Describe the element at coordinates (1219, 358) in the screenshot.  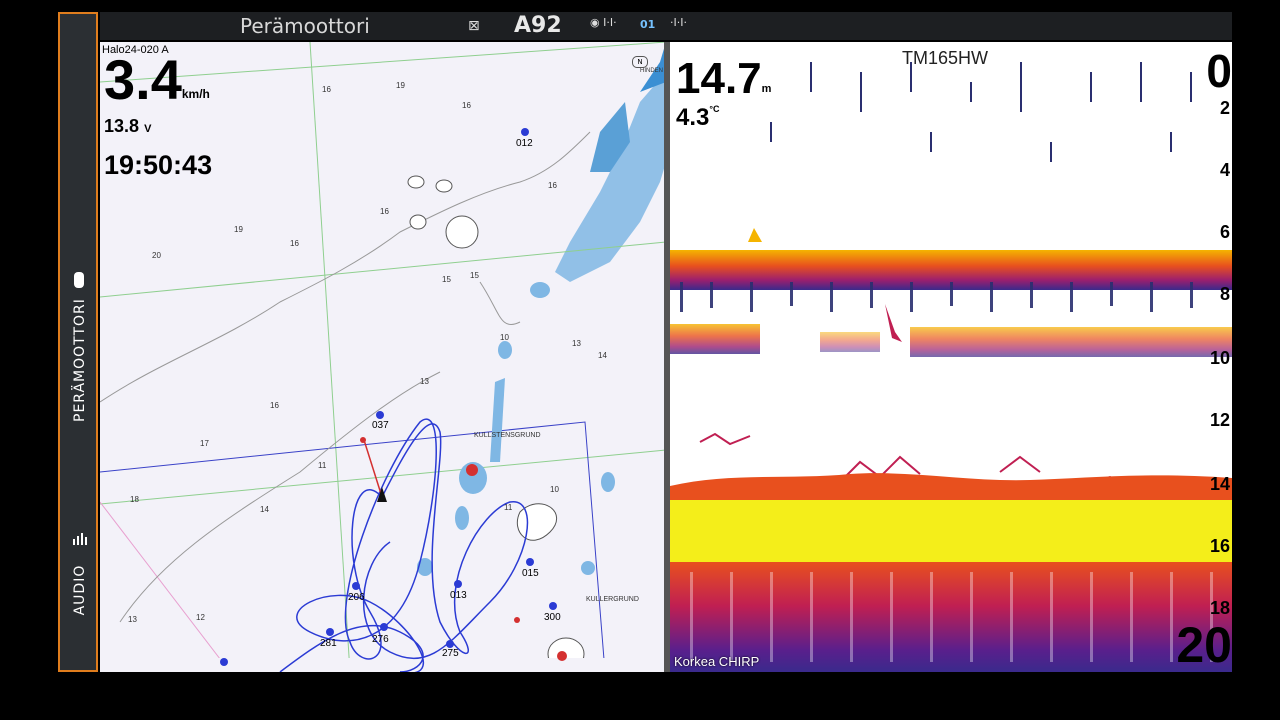
I see `depth-tick: 10` at that location.